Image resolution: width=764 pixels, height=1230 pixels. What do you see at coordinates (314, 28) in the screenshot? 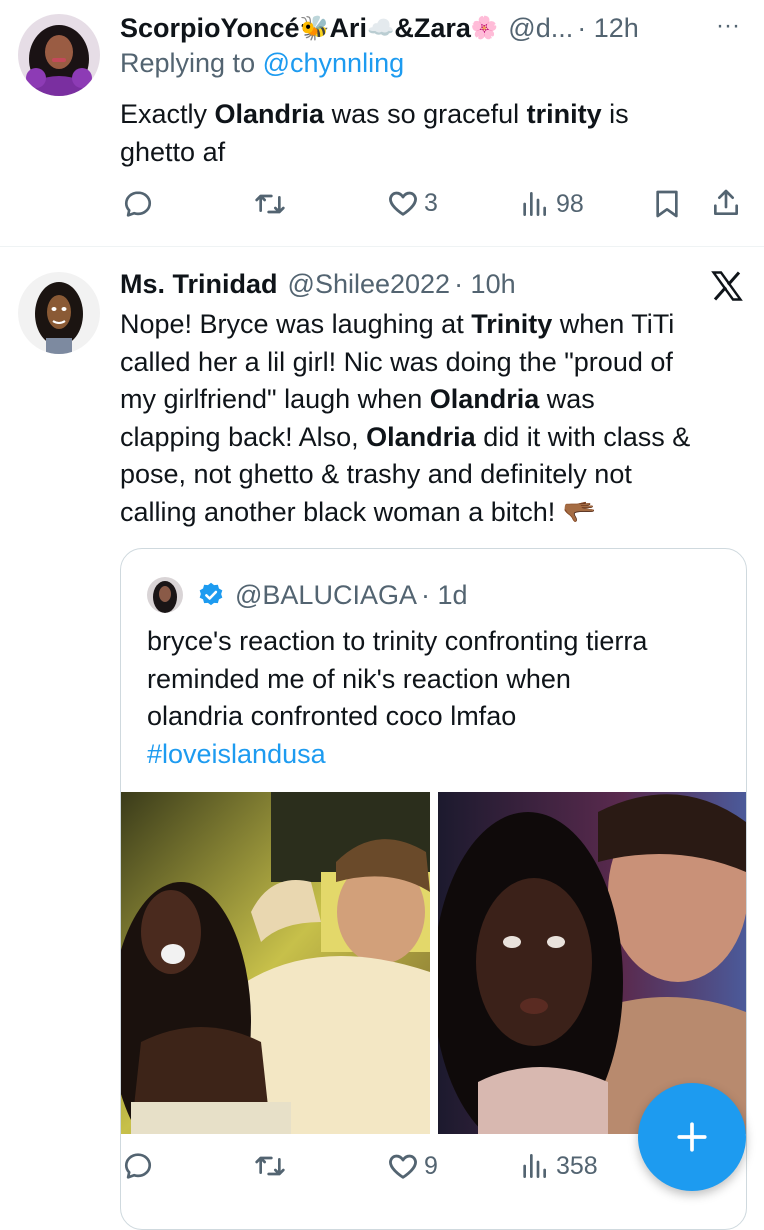
I see `bee-emoji: 🐝` at bounding box center [314, 28].